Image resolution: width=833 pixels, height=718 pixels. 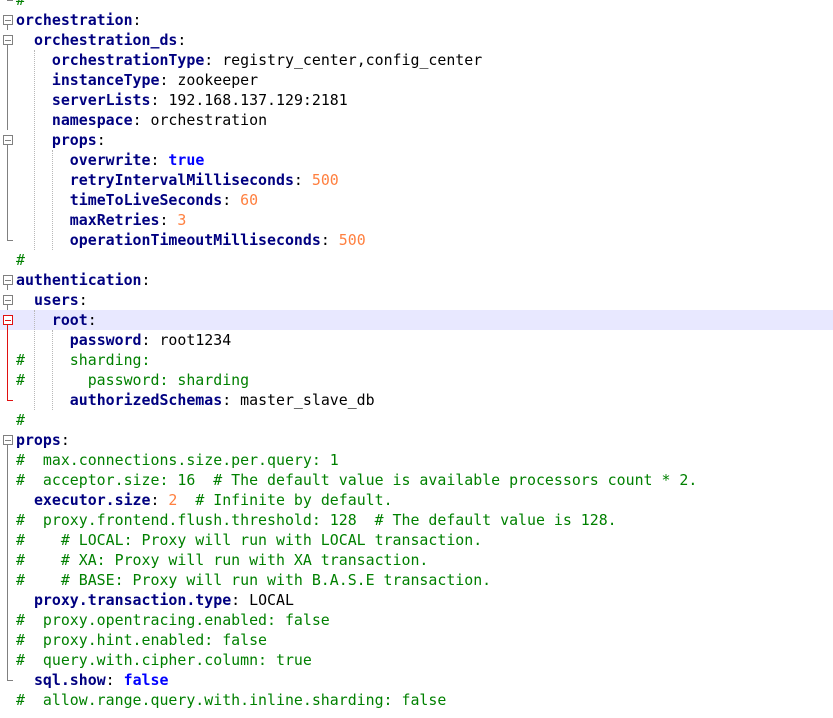 I want to click on yaml-value: true, so click(x=186, y=160).